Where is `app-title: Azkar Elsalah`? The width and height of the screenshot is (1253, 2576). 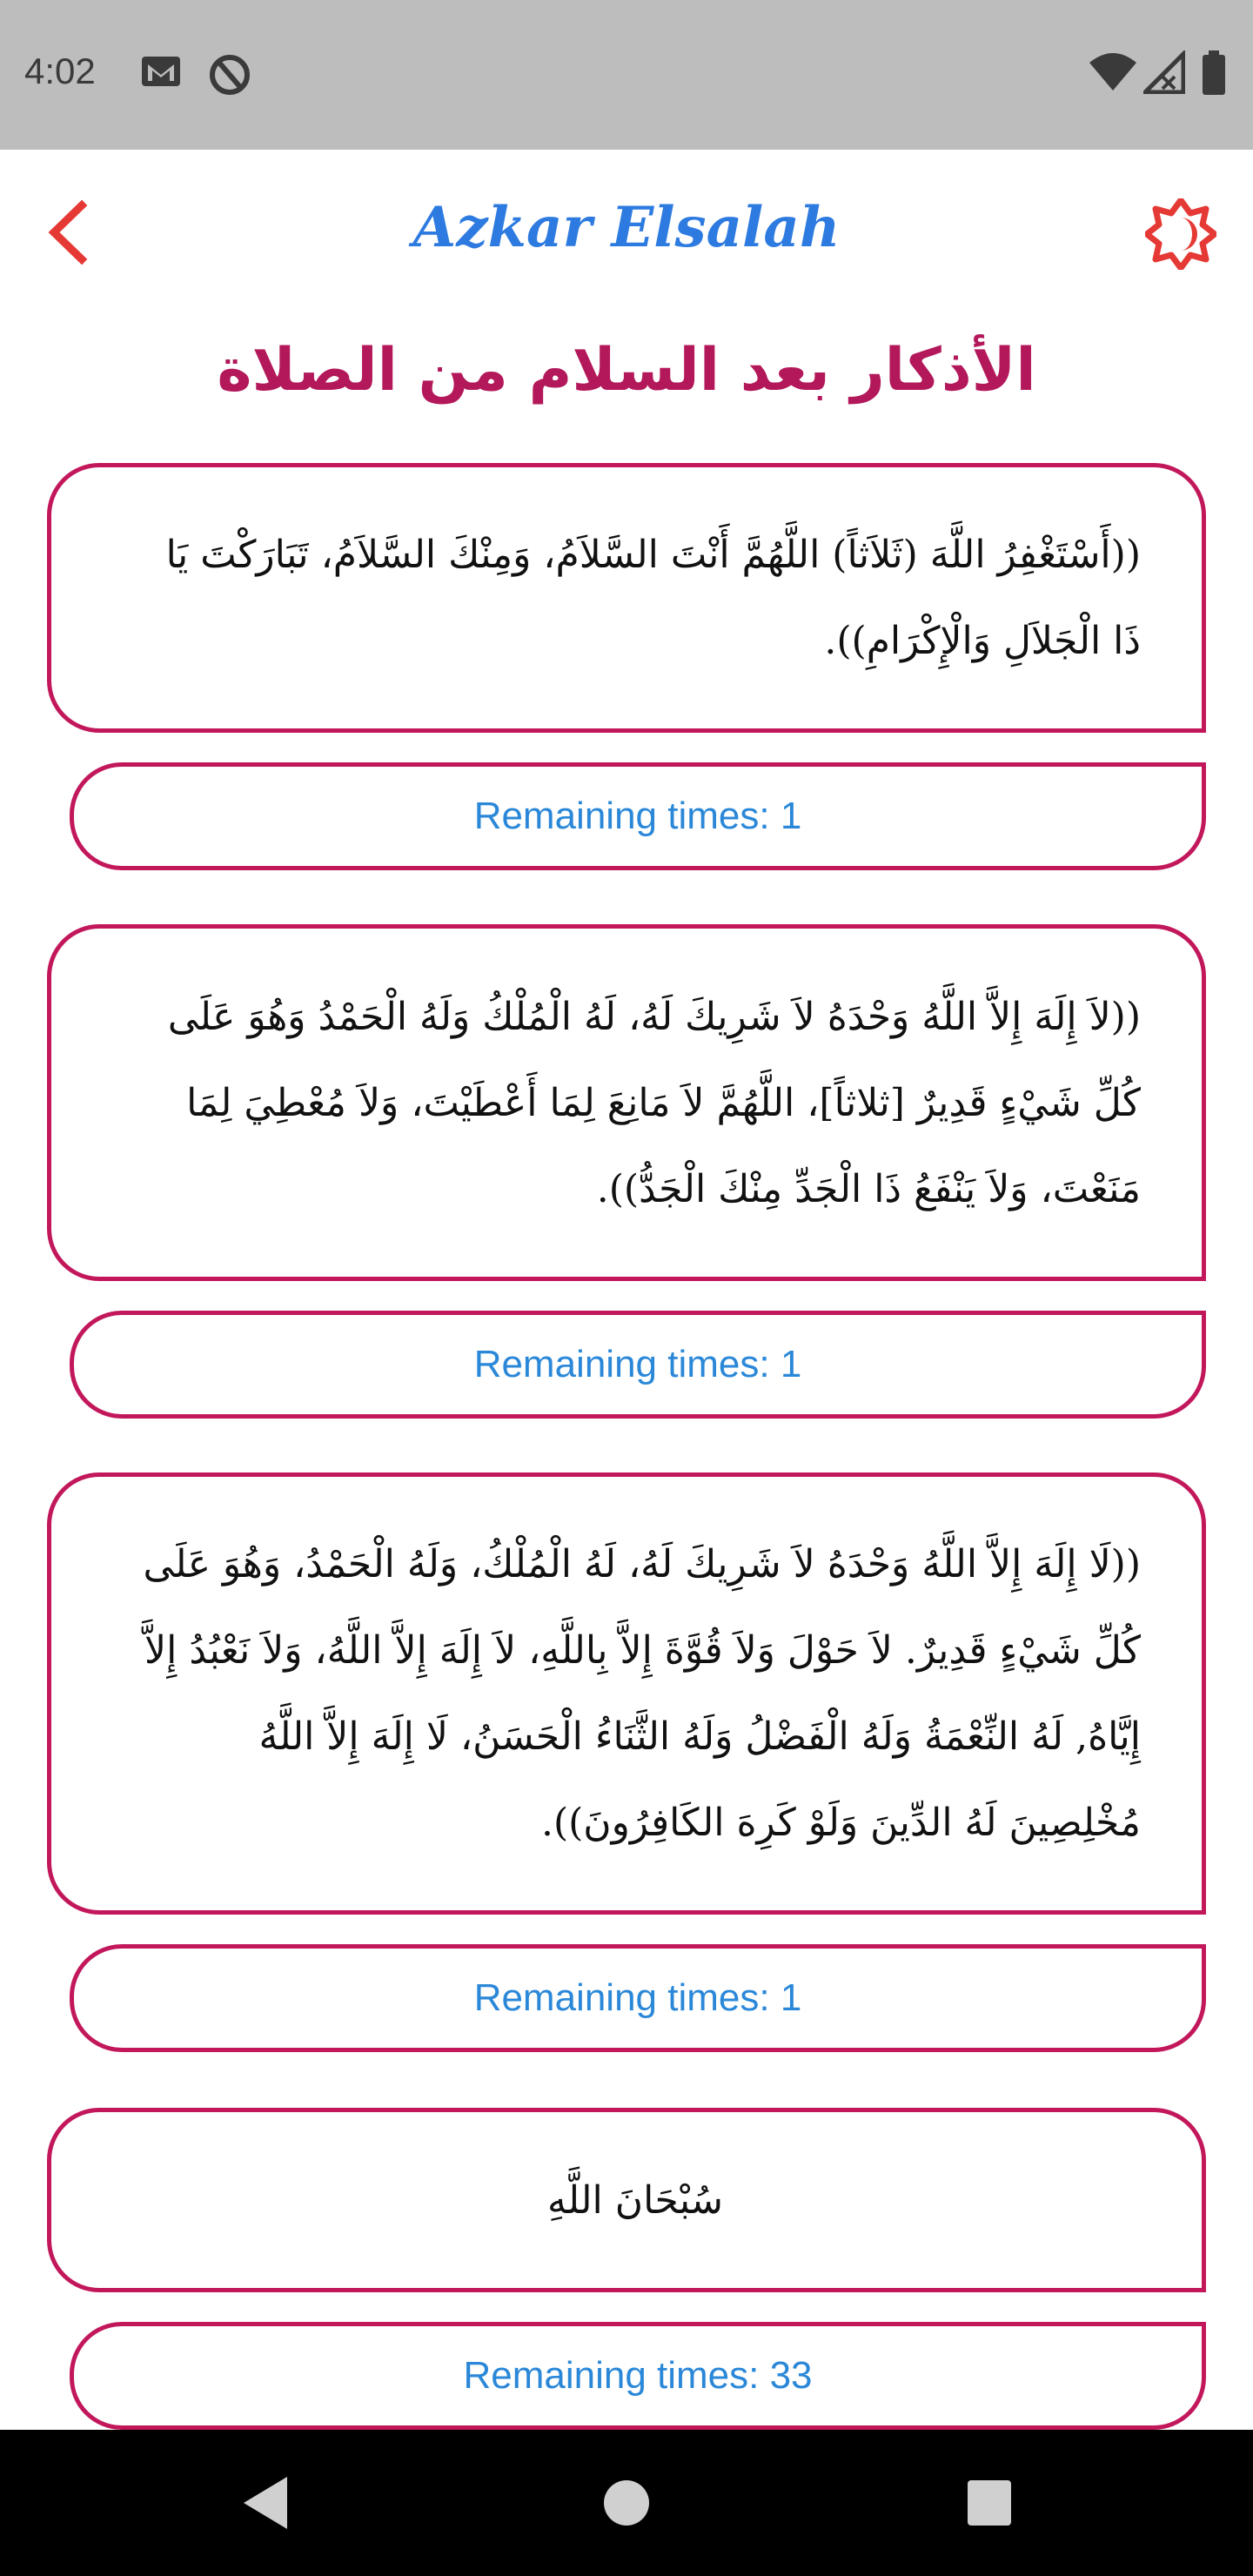 app-title: Azkar Elsalah is located at coordinates (626, 227).